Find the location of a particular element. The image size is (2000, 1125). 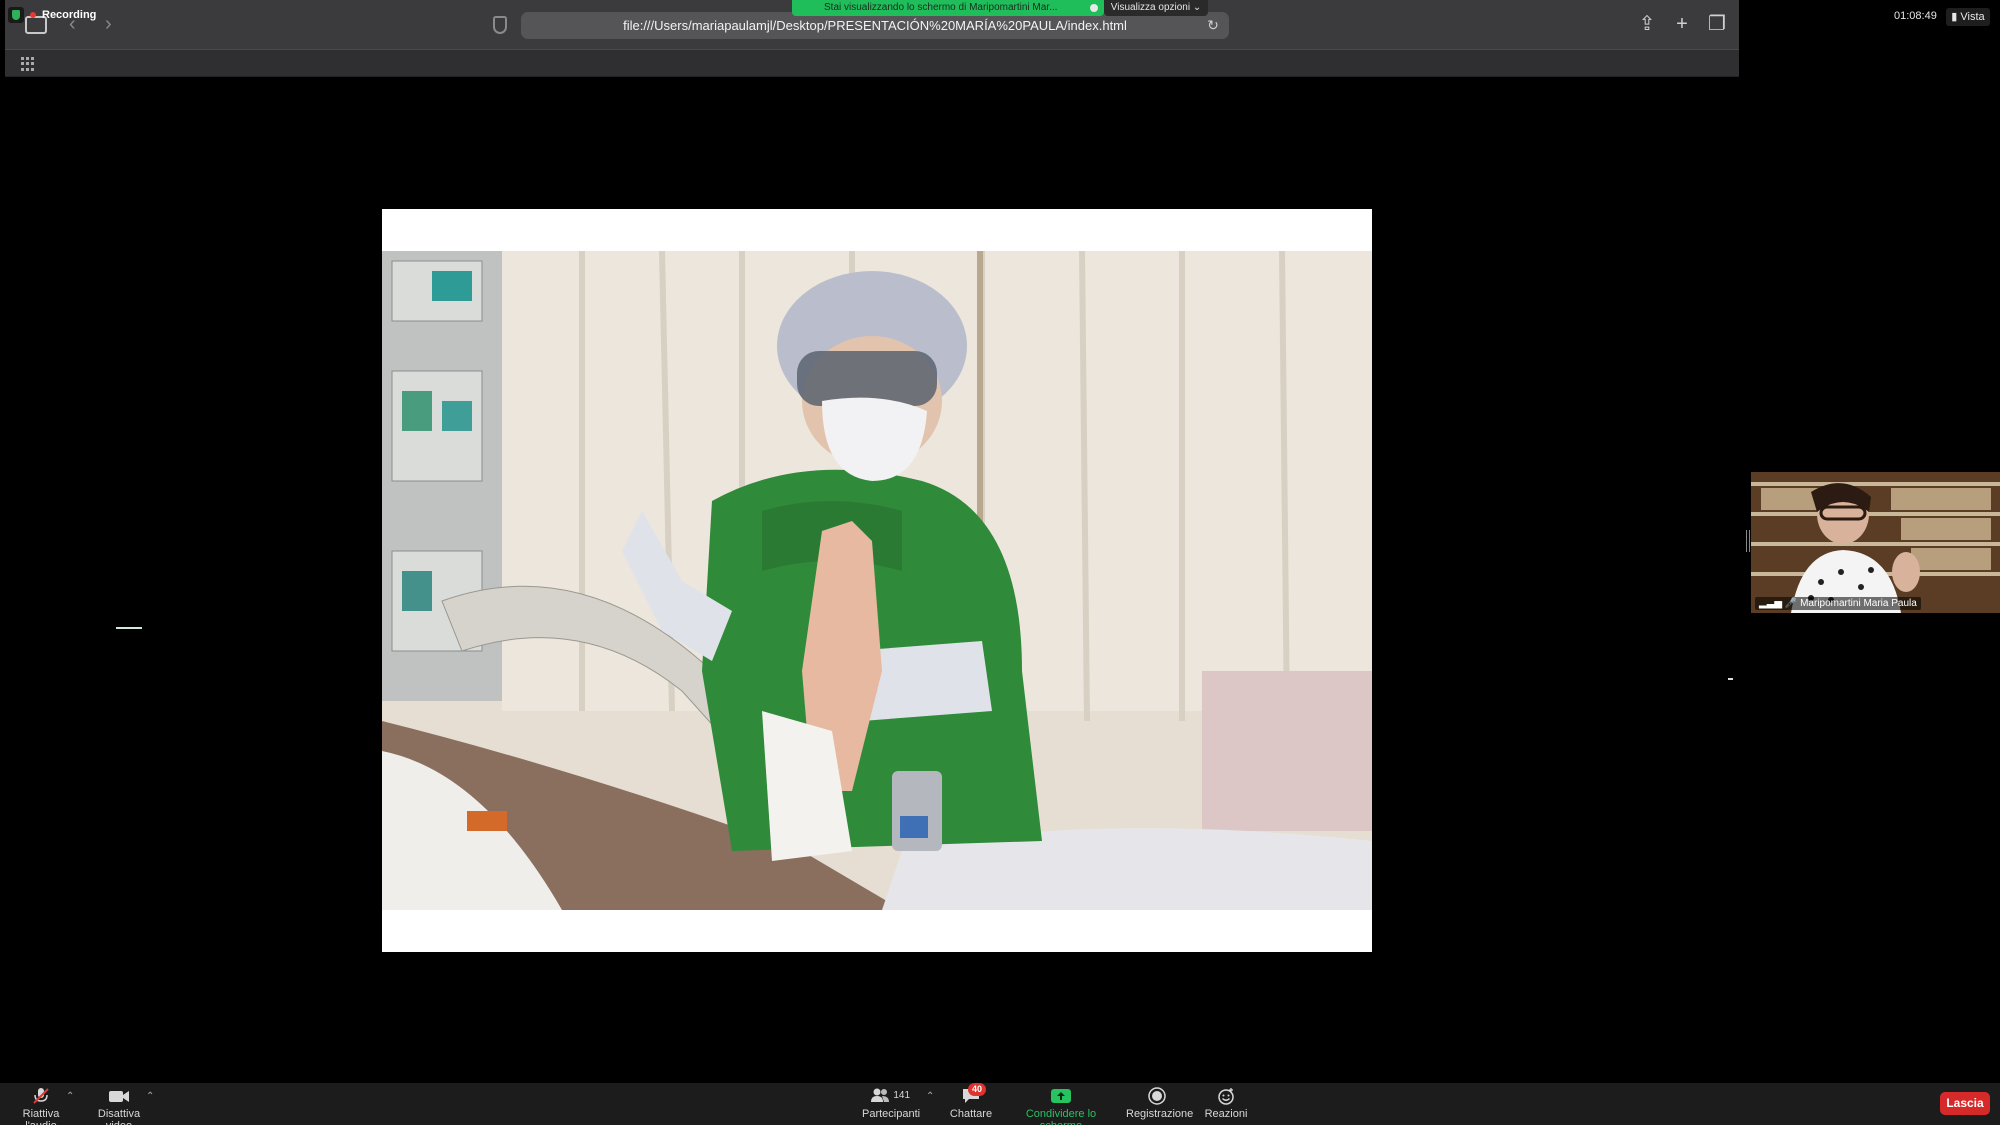

participant-name: ▂▃▅ 🎤 Maripomartini Maria Paula is located at coordinates (1838, 603).